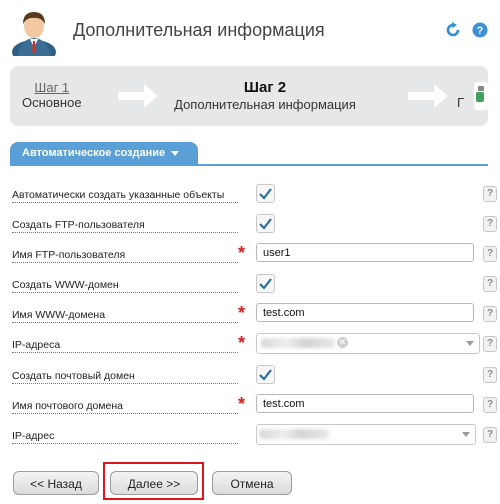 The image size is (500, 504). I want to click on field-label: IP-адреса, so click(125, 345).